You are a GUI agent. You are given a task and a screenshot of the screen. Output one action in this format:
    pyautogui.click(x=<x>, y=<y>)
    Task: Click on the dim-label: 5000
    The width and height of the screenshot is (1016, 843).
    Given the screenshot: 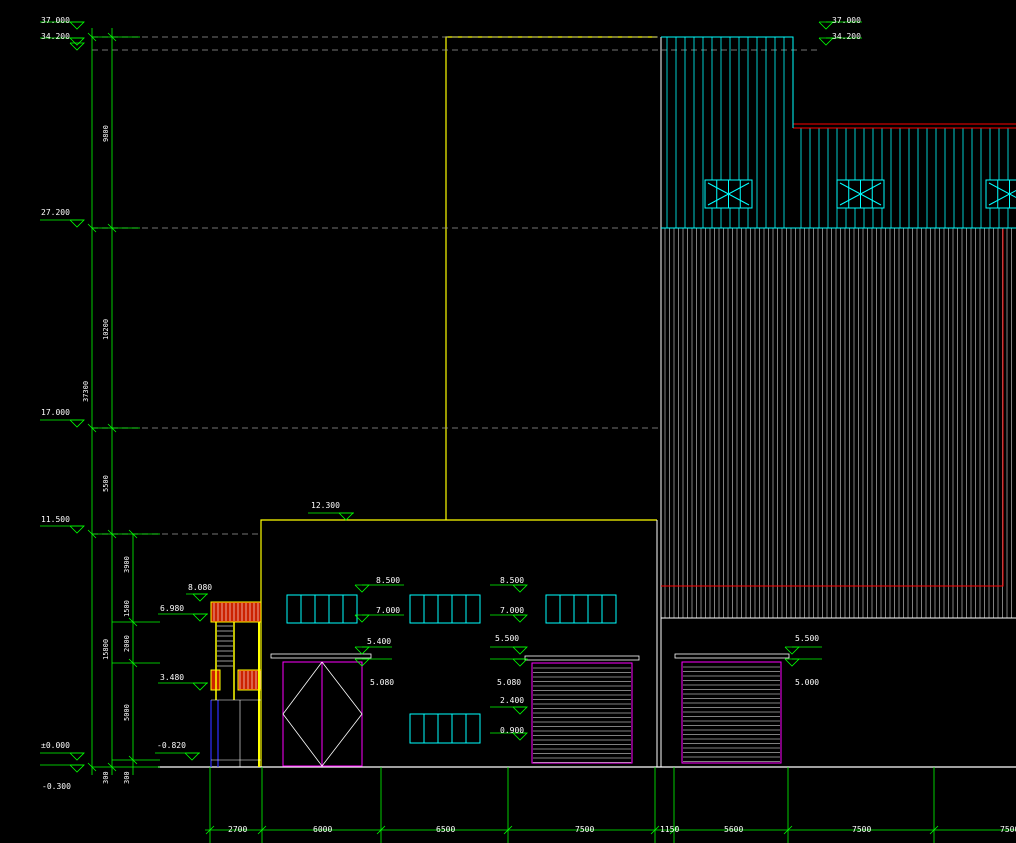 What is the action you would take?
    pyautogui.click(x=127, y=712)
    